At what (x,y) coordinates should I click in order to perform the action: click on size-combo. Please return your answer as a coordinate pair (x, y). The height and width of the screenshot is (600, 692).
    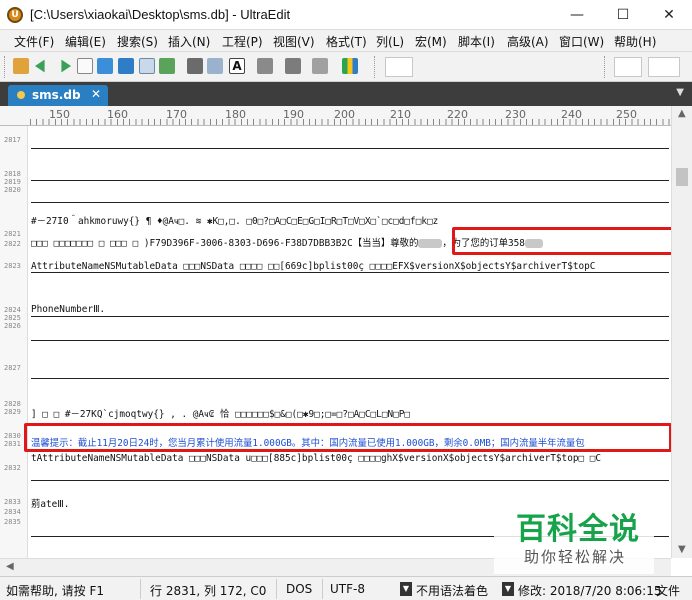
    Looking at the image, I should click on (628, 67).